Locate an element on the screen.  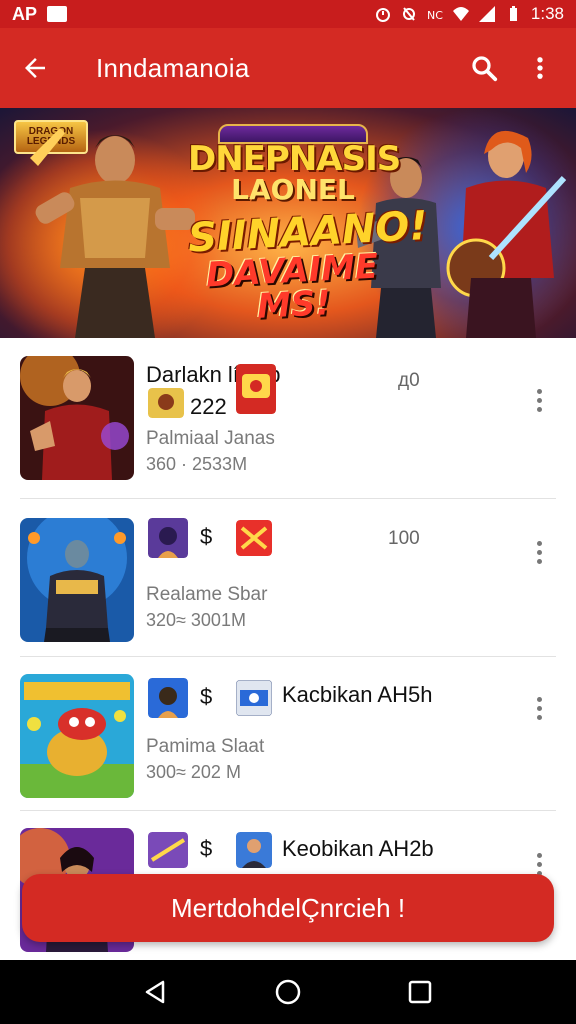
status-left: AP is located at coordinates (40, 14).